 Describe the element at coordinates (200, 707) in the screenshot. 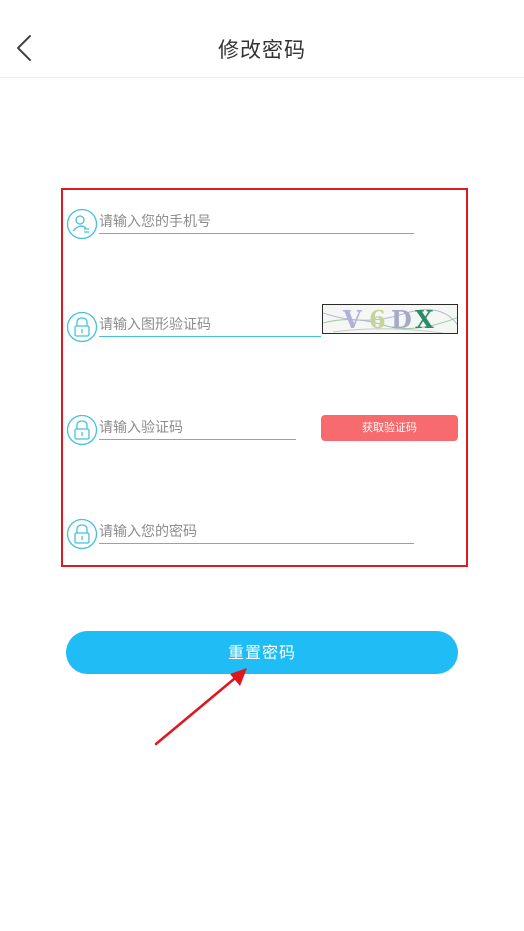

I see `annotation-arrow` at that location.